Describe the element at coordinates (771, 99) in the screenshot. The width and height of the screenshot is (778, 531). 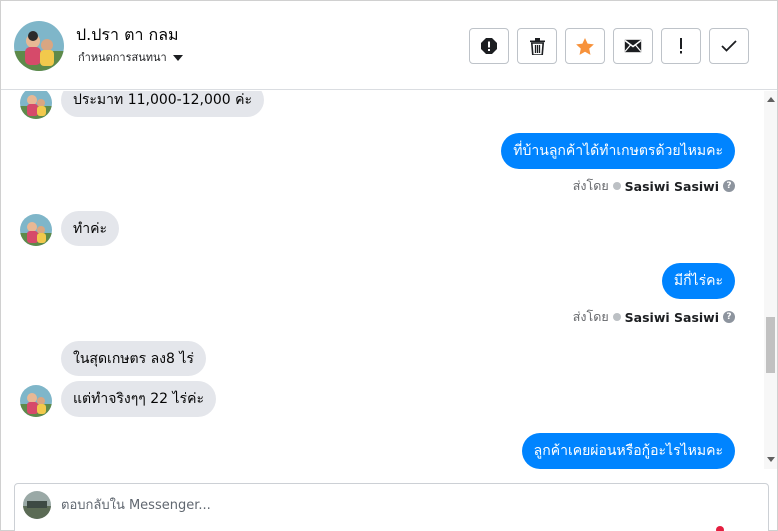
I see `scroll-up-arrow-icon` at that location.